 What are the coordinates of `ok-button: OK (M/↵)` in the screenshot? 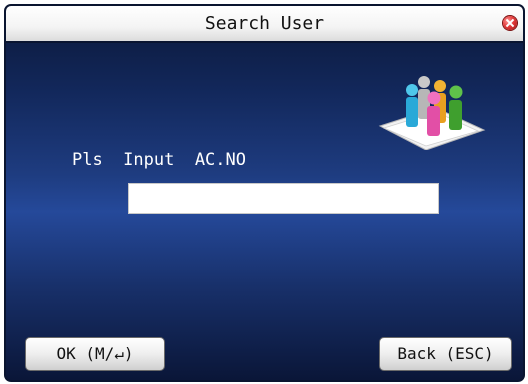 It's located at (95, 354).